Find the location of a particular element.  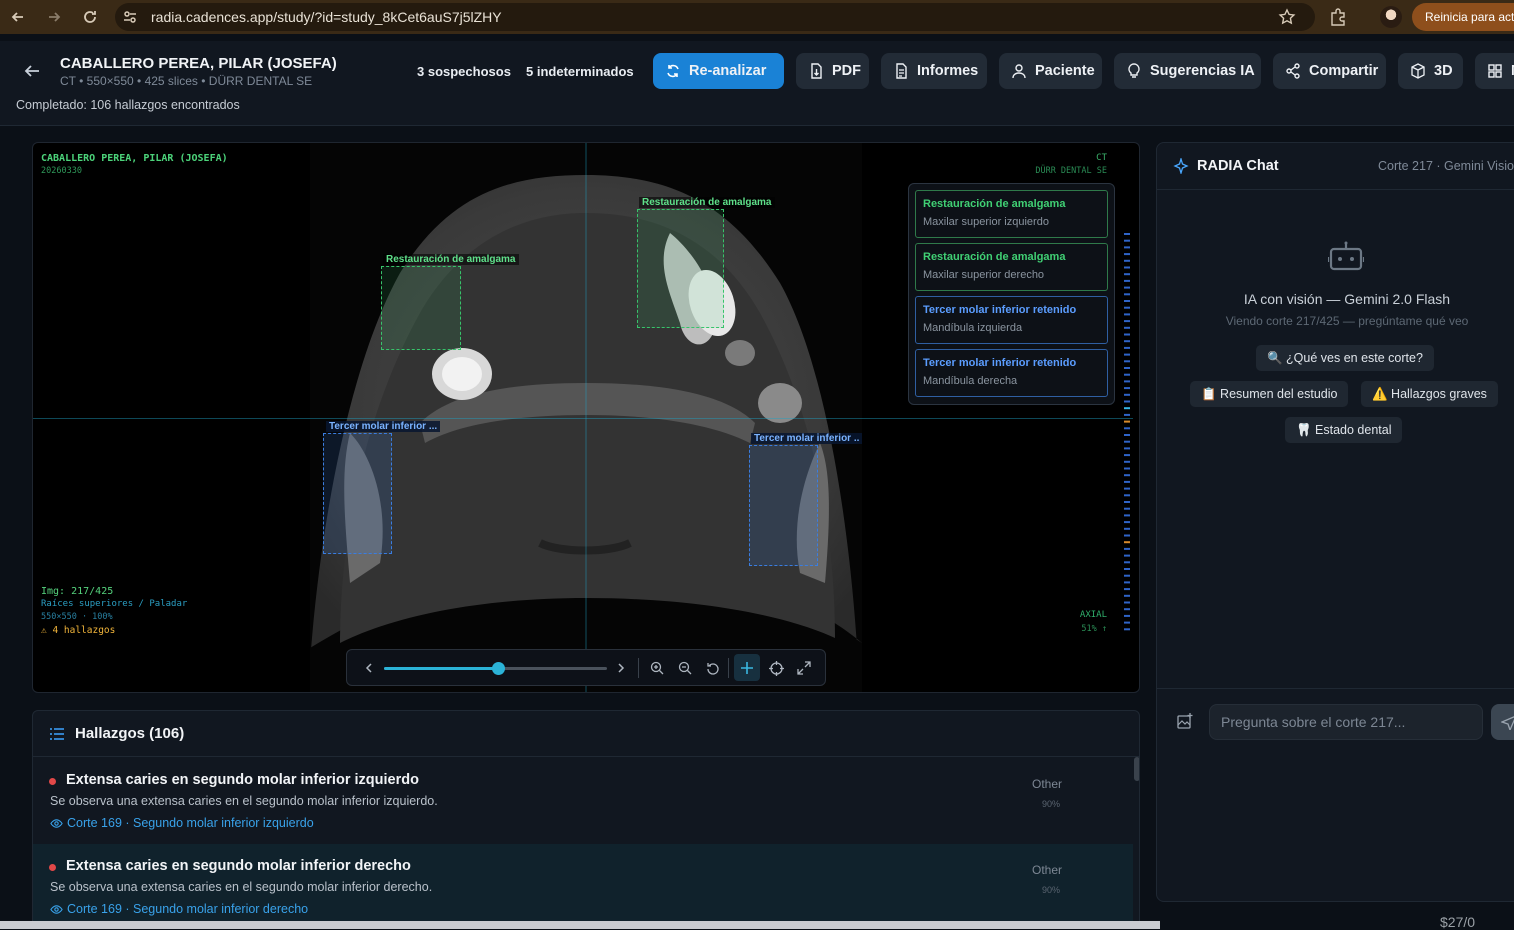

back-icon is located at coordinates (32, 73).